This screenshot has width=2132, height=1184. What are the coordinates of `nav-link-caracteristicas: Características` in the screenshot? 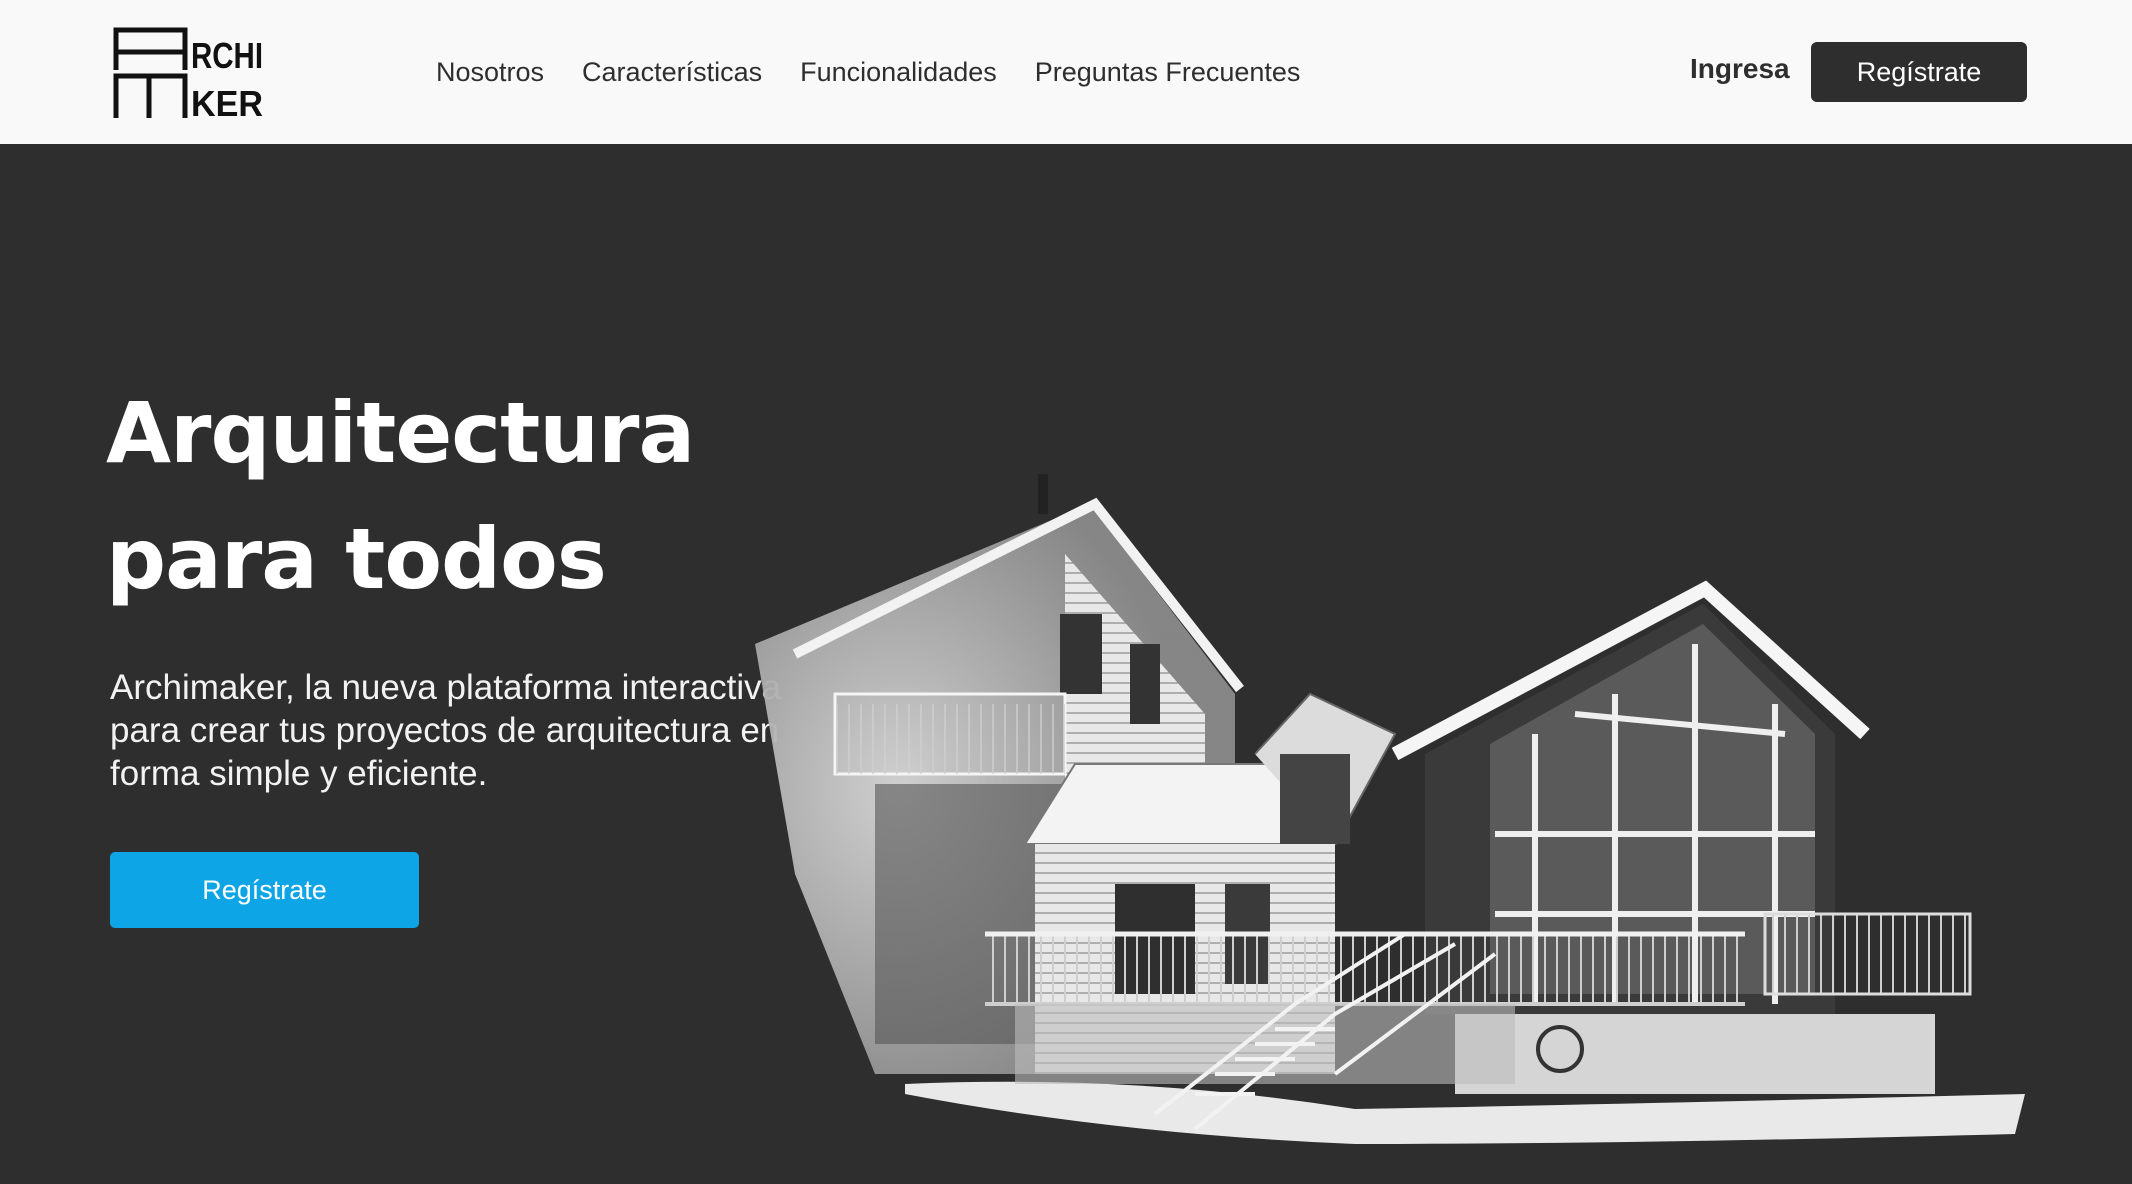 It's located at (672, 72).